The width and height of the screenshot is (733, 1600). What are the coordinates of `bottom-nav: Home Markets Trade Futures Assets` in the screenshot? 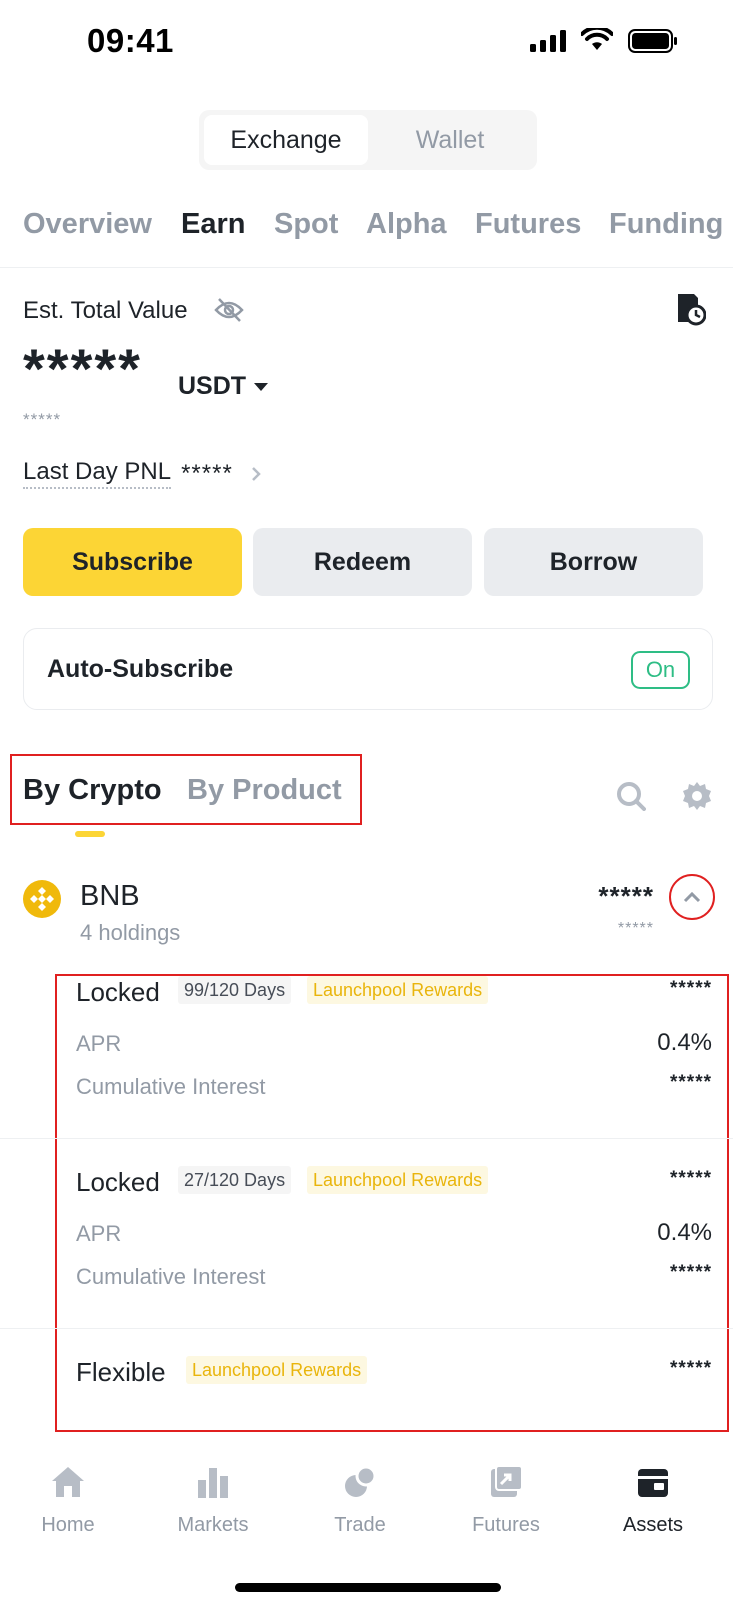 It's located at (366, 1517).